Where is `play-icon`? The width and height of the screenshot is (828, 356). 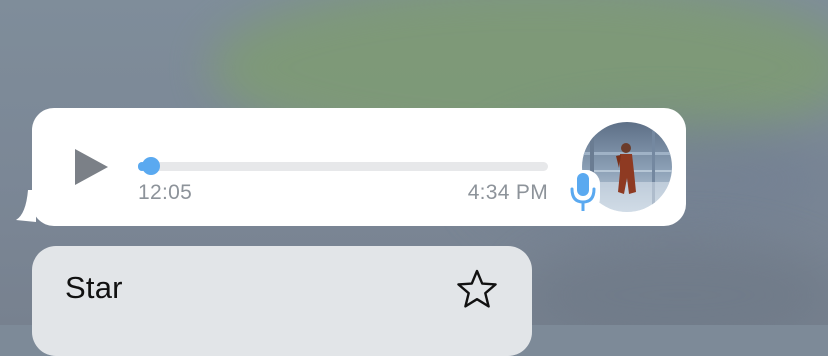
play-icon is located at coordinates (91, 167).